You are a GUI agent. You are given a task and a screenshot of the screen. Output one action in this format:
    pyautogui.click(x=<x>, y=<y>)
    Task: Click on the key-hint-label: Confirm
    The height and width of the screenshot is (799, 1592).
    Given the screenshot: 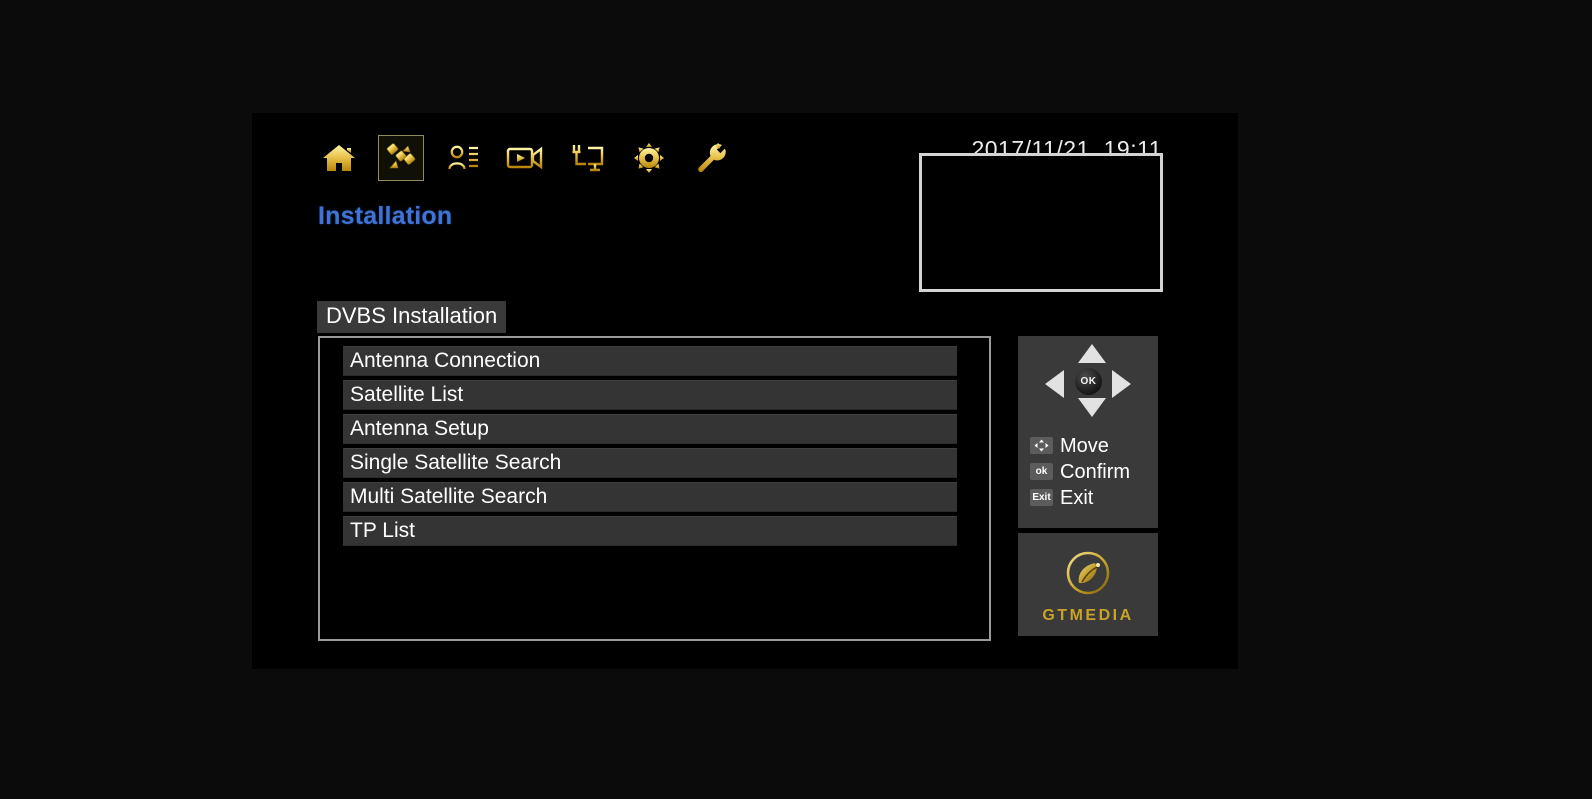 What is the action you would take?
    pyautogui.click(x=1095, y=471)
    